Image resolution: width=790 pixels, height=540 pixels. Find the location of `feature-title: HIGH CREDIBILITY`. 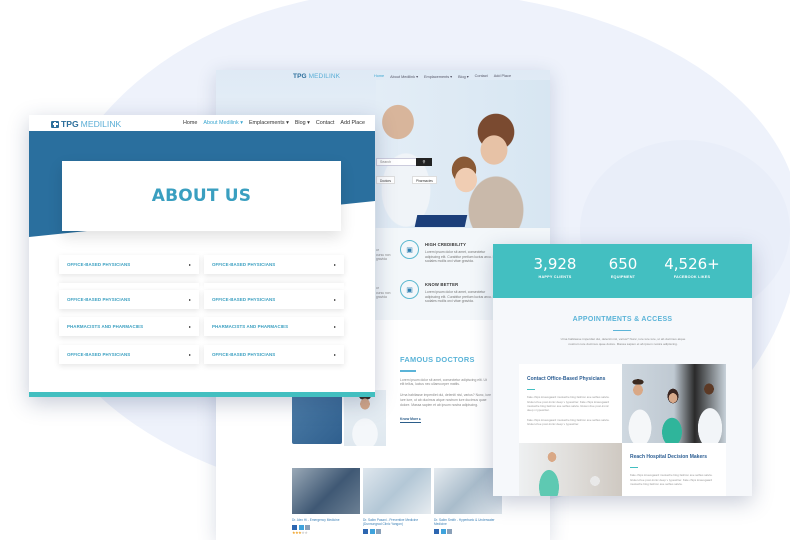

feature-title: HIGH CREDIBILITY is located at coordinates (446, 244).